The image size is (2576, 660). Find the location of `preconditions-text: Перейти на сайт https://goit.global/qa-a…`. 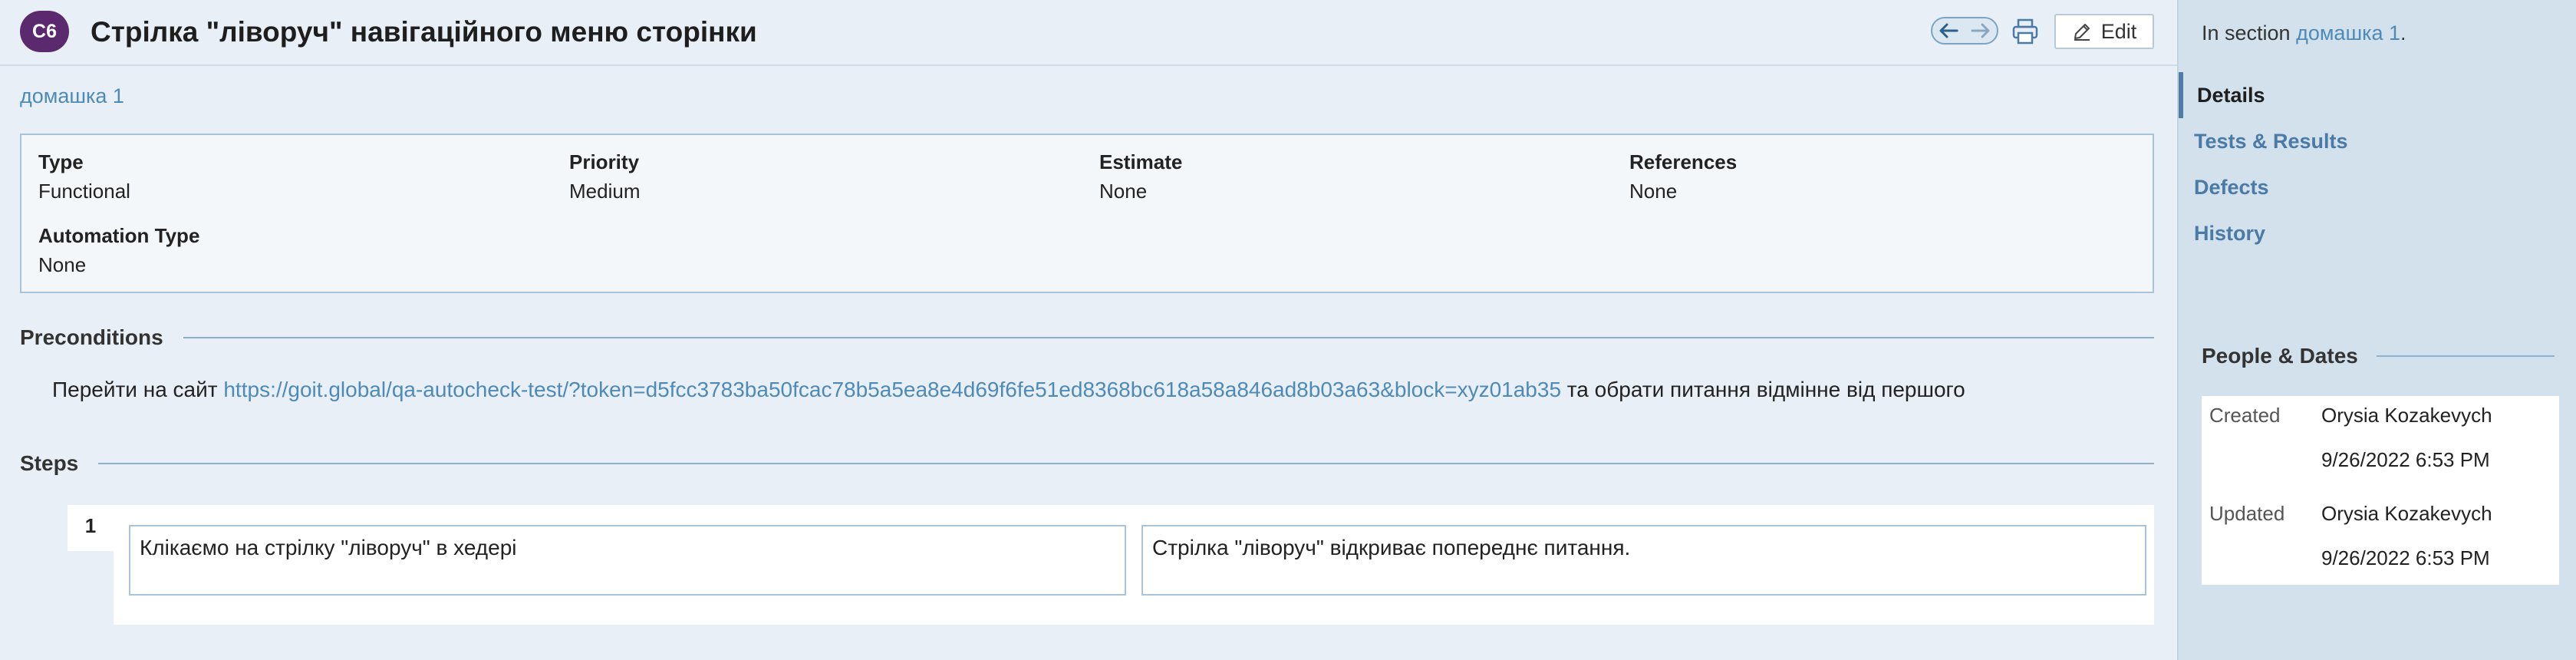

preconditions-text: Перейти на сайт https://goit.global/qa-a… is located at coordinates (1008, 390).